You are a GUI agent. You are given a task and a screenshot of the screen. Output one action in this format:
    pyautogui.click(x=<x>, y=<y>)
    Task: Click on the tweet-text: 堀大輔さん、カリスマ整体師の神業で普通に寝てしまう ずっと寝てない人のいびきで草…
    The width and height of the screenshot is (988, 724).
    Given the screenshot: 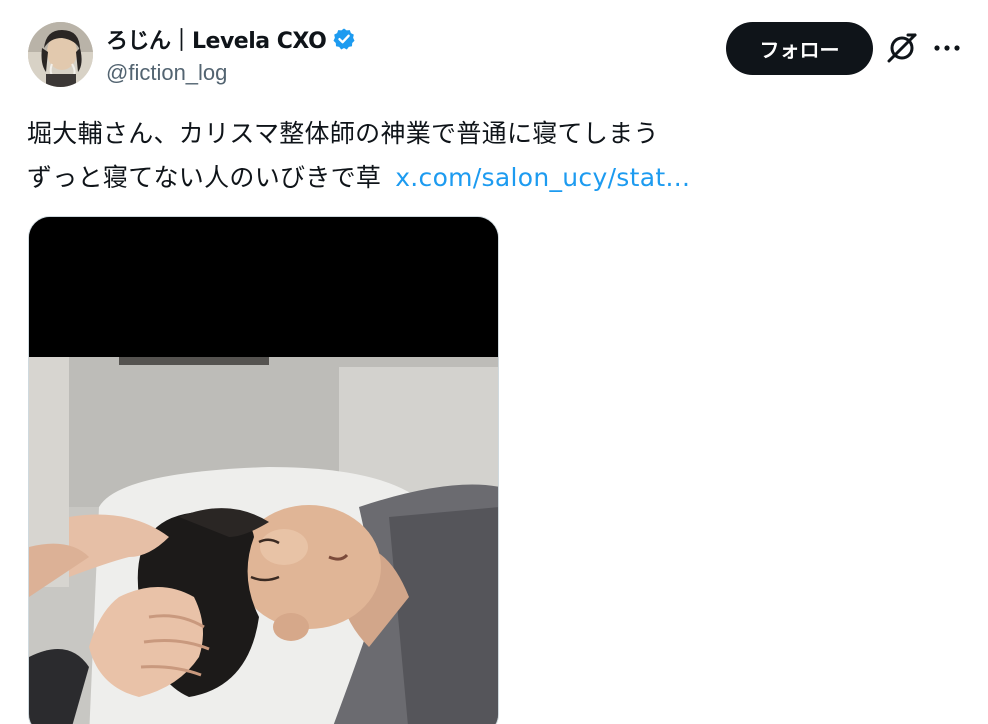 What is the action you would take?
    pyautogui.click(x=492, y=156)
    